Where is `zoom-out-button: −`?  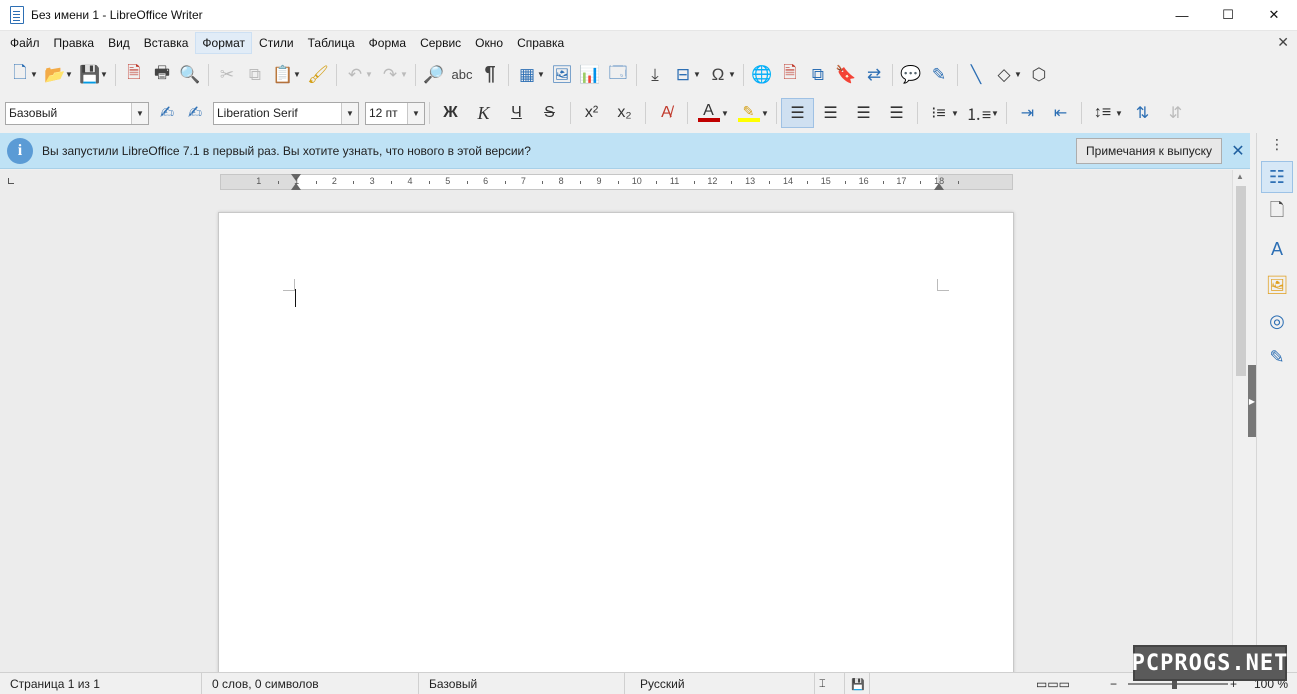 zoom-out-button: − is located at coordinates (1116, 683).